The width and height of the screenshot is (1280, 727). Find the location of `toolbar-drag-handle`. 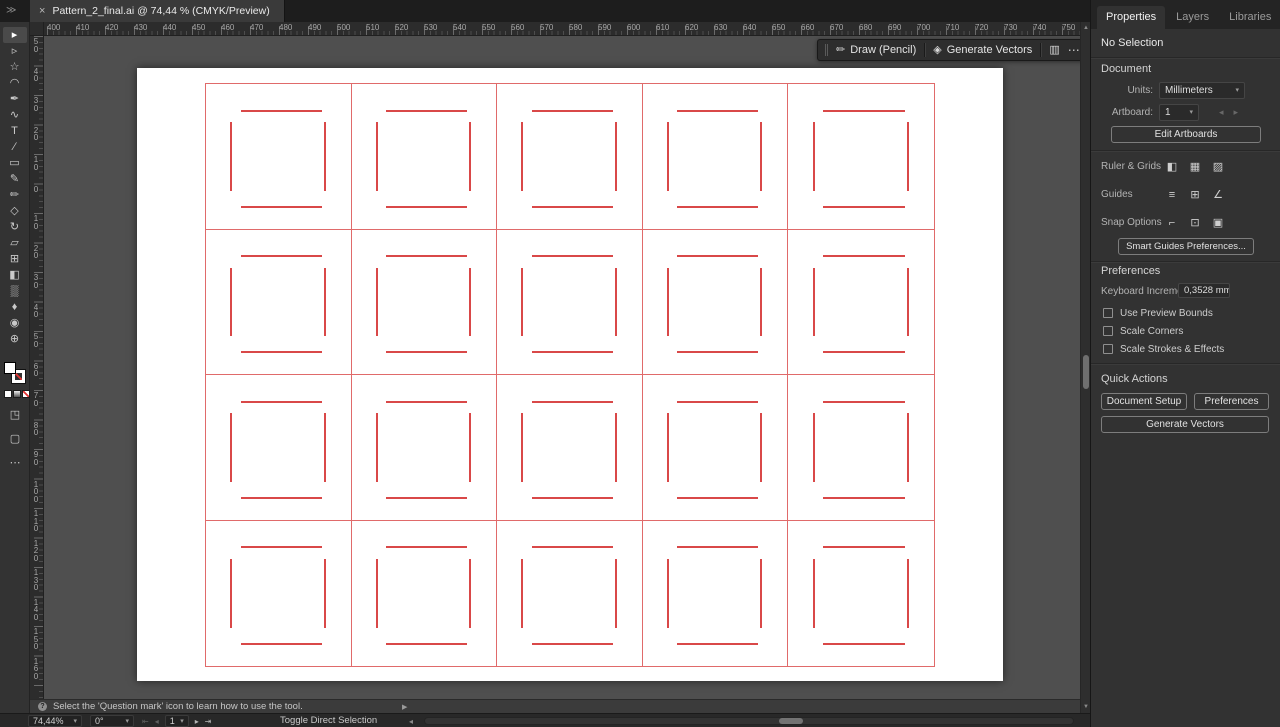

toolbar-drag-handle is located at coordinates (826, 50).